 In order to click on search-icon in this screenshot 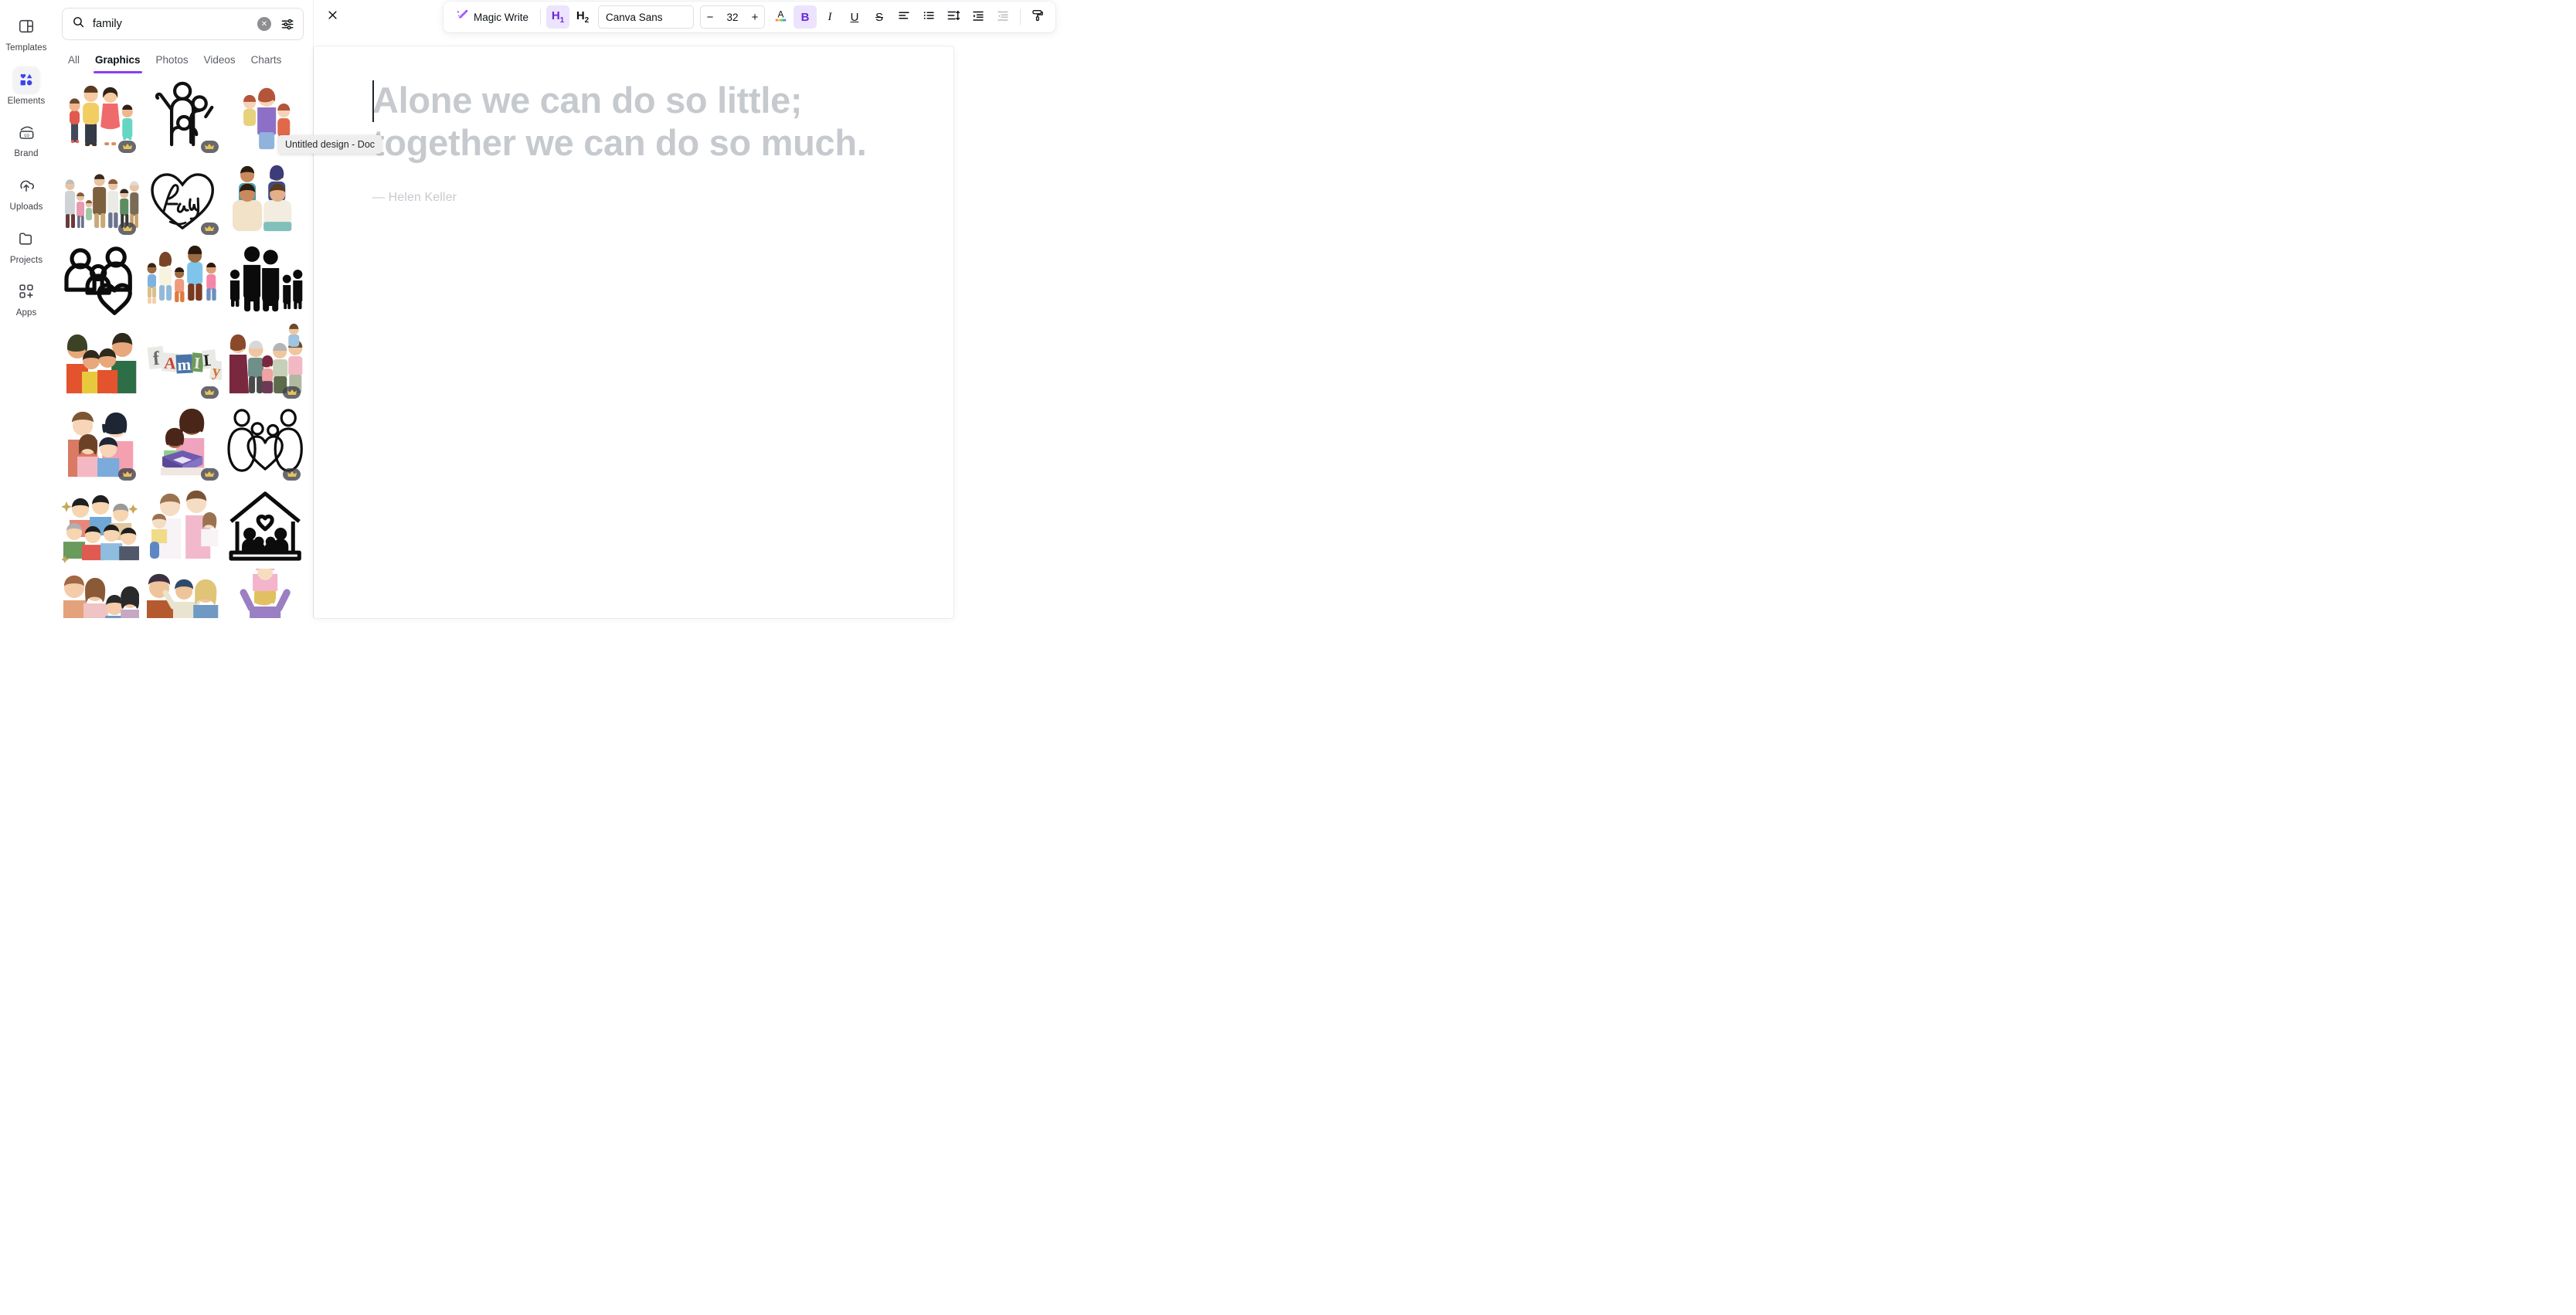, I will do `click(78, 23)`.